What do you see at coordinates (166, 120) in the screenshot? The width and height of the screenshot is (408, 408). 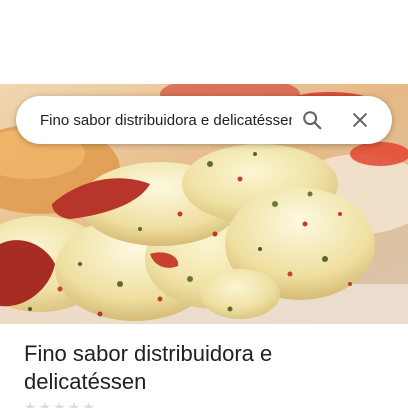 I see `search-input: Fino sabor distribuidora e delicatéssen` at bounding box center [166, 120].